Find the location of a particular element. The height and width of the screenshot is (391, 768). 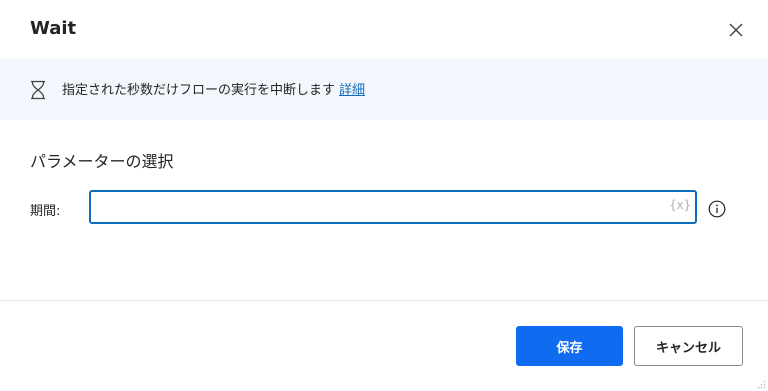

banner-text: 指定された秒数だけフローの実行を中断します is located at coordinates (199, 90).